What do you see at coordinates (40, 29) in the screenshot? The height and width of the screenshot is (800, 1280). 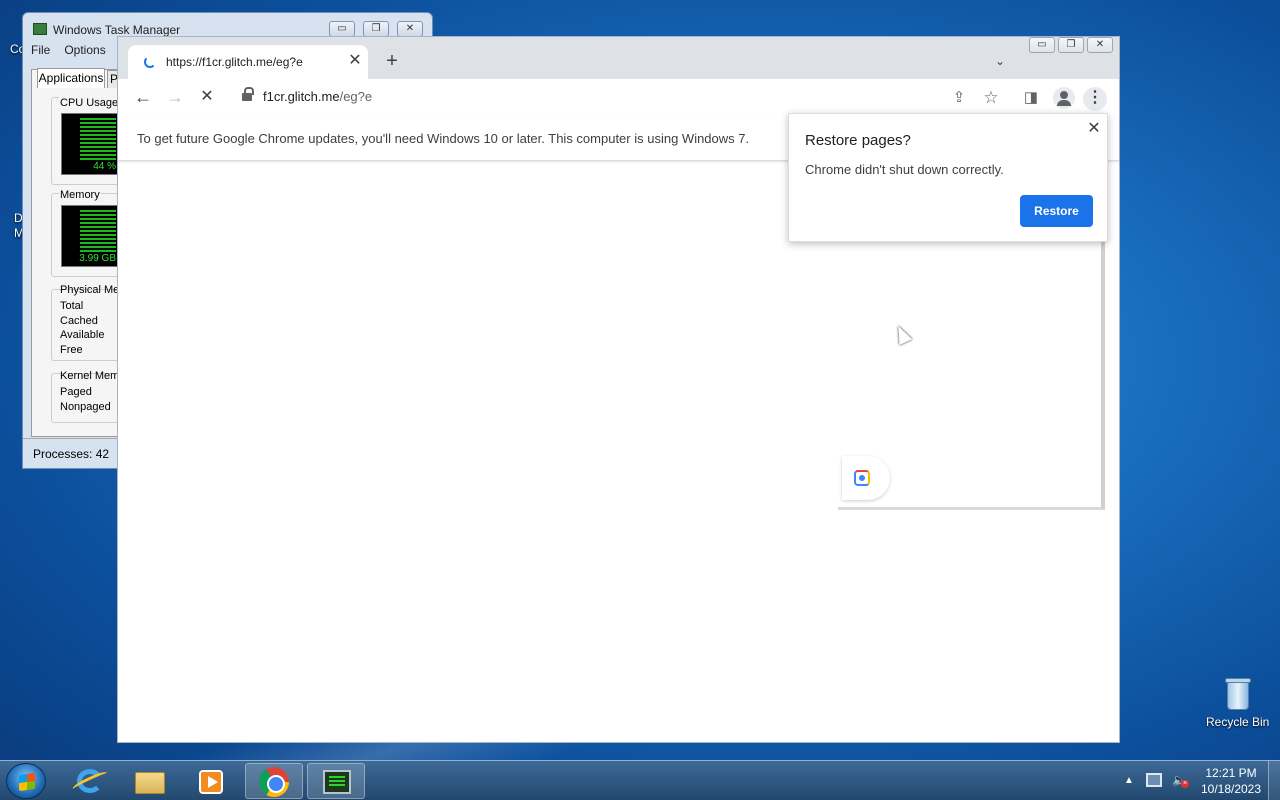 I see `task-manager-app-icon` at bounding box center [40, 29].